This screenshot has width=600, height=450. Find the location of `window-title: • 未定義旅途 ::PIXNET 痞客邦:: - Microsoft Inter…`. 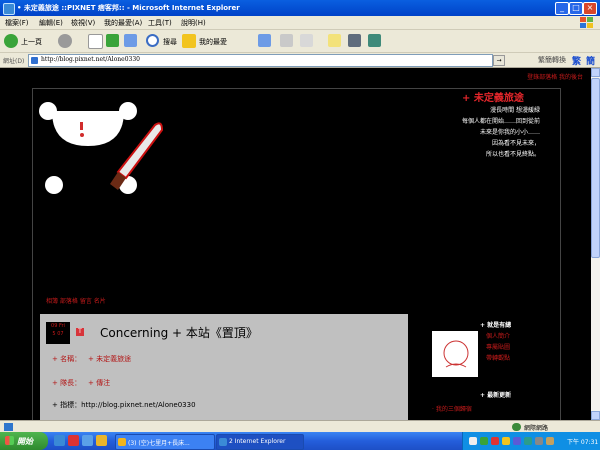

window-title: • 未定義旅途 ::PIXNET 痞客邦:: - Microsoft Inter… is located at coordinates (128, 8).